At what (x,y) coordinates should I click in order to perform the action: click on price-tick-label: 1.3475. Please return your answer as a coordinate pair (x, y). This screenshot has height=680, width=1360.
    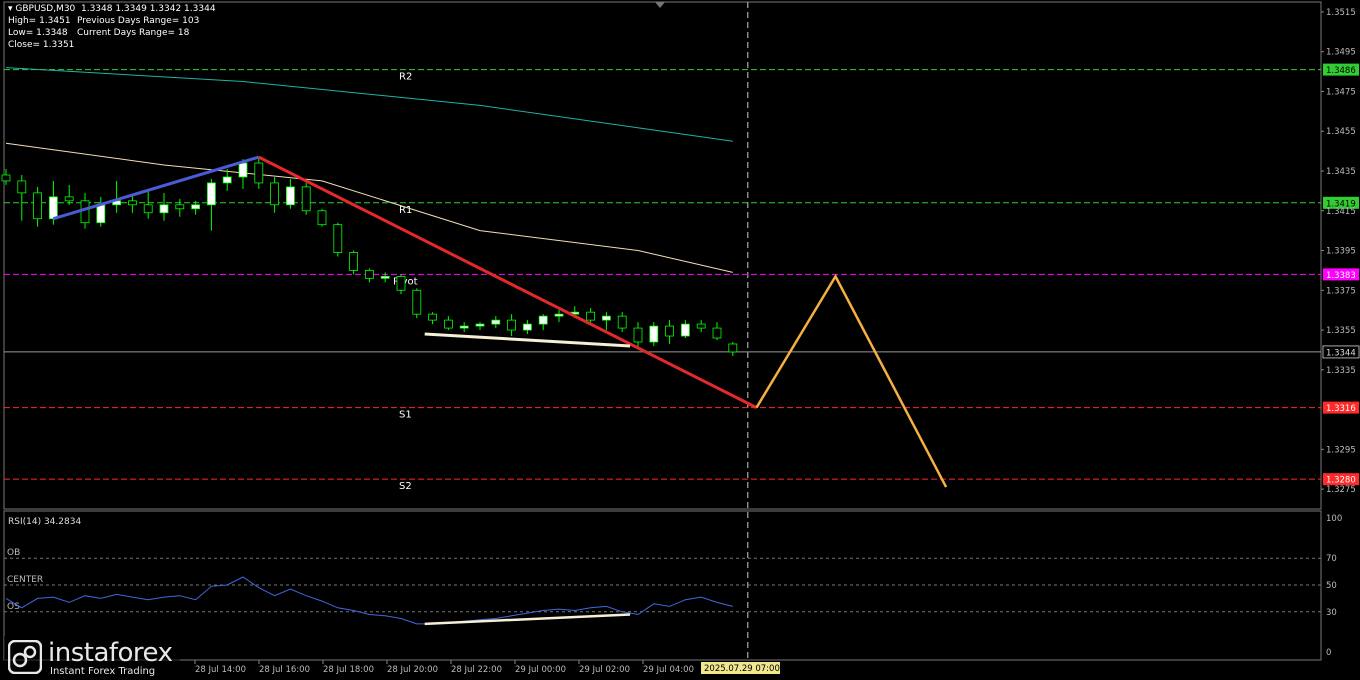
    Looking at the image, I should click on (1341, 92).